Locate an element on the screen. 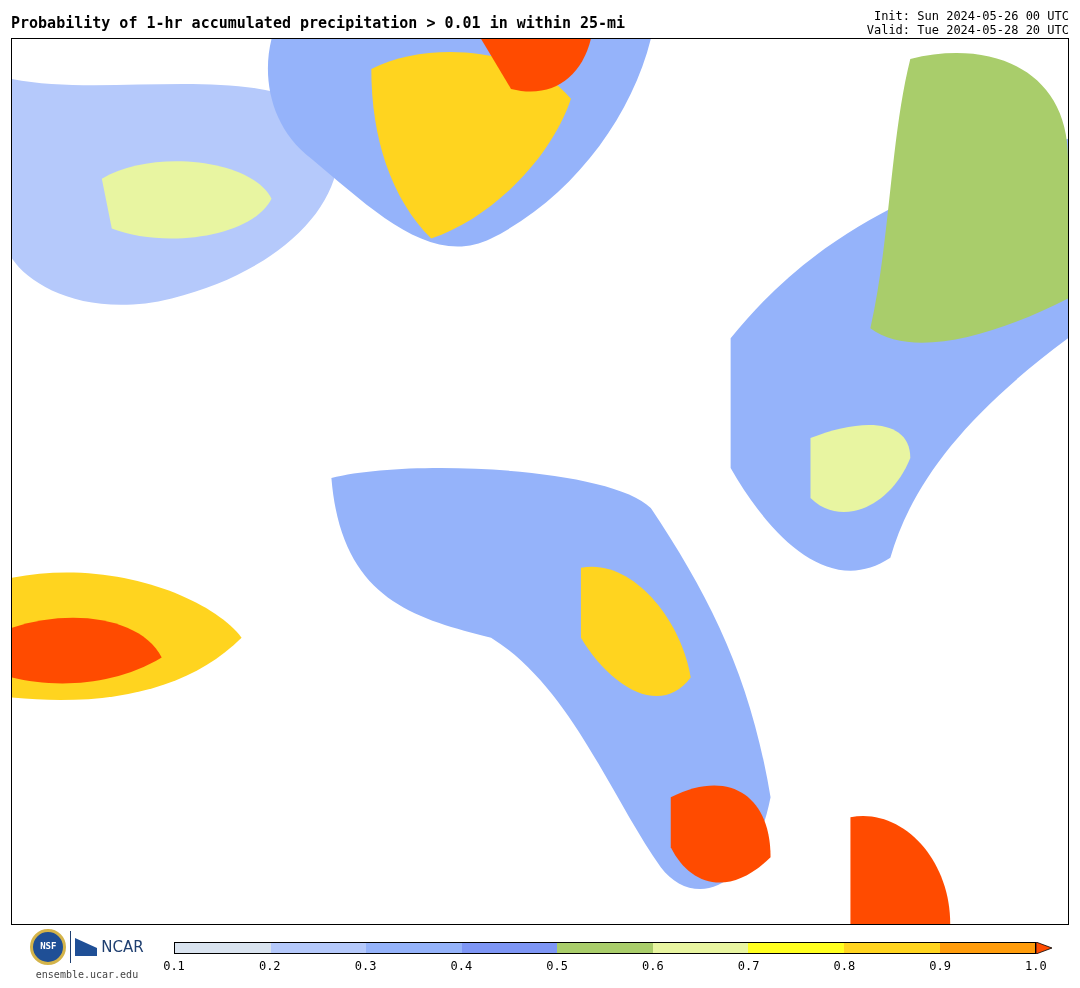 The height and width of the screenshot is (988, 1080). scale-tick-label: 0.6 is located at coordinates (653, 966).